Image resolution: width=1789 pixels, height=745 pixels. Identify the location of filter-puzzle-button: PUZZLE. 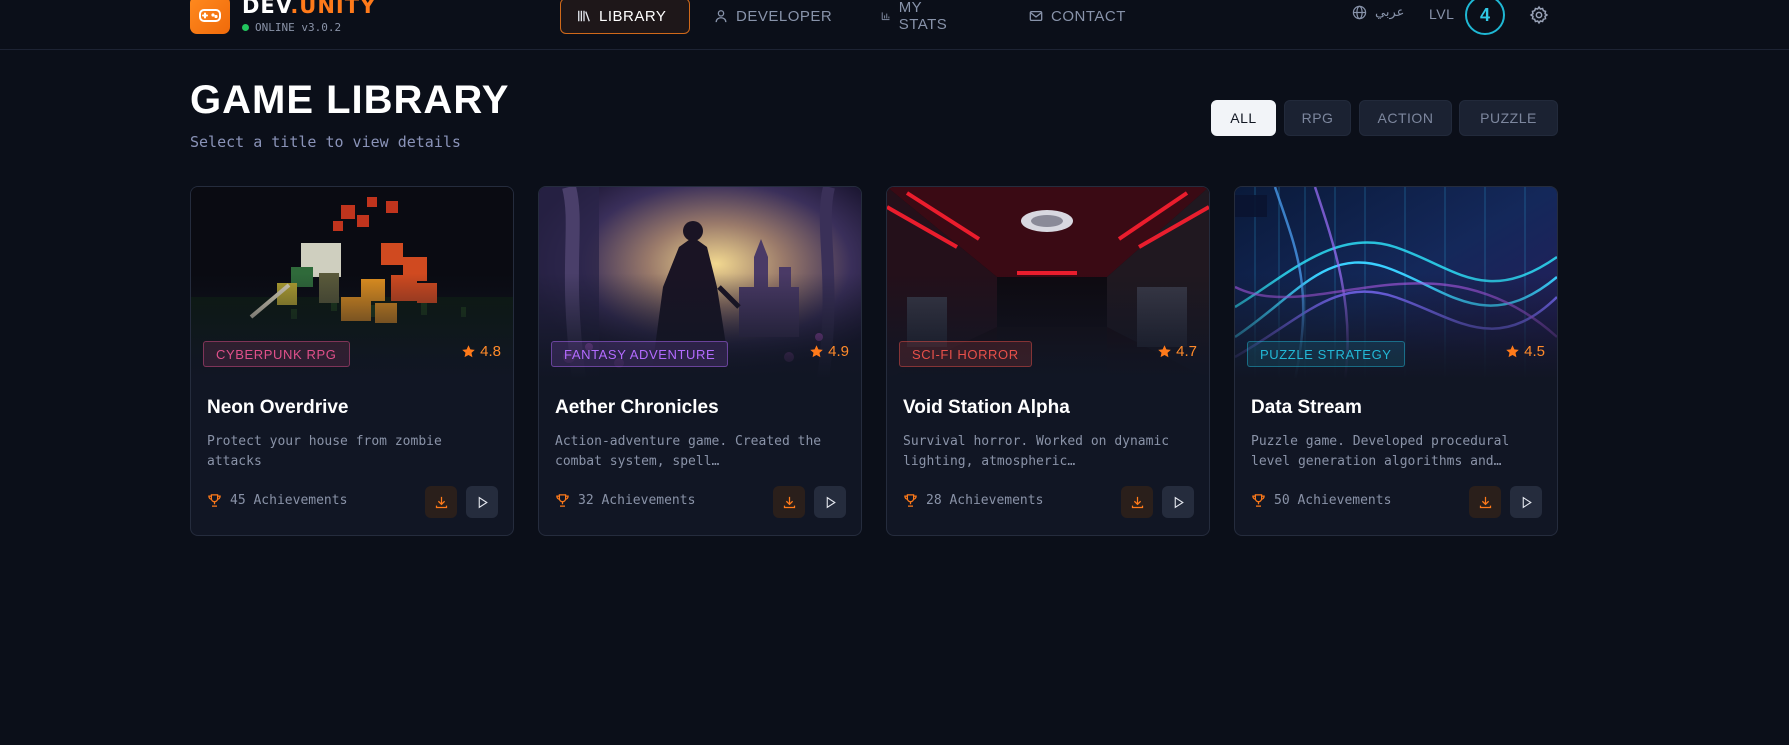
(1508, 118).